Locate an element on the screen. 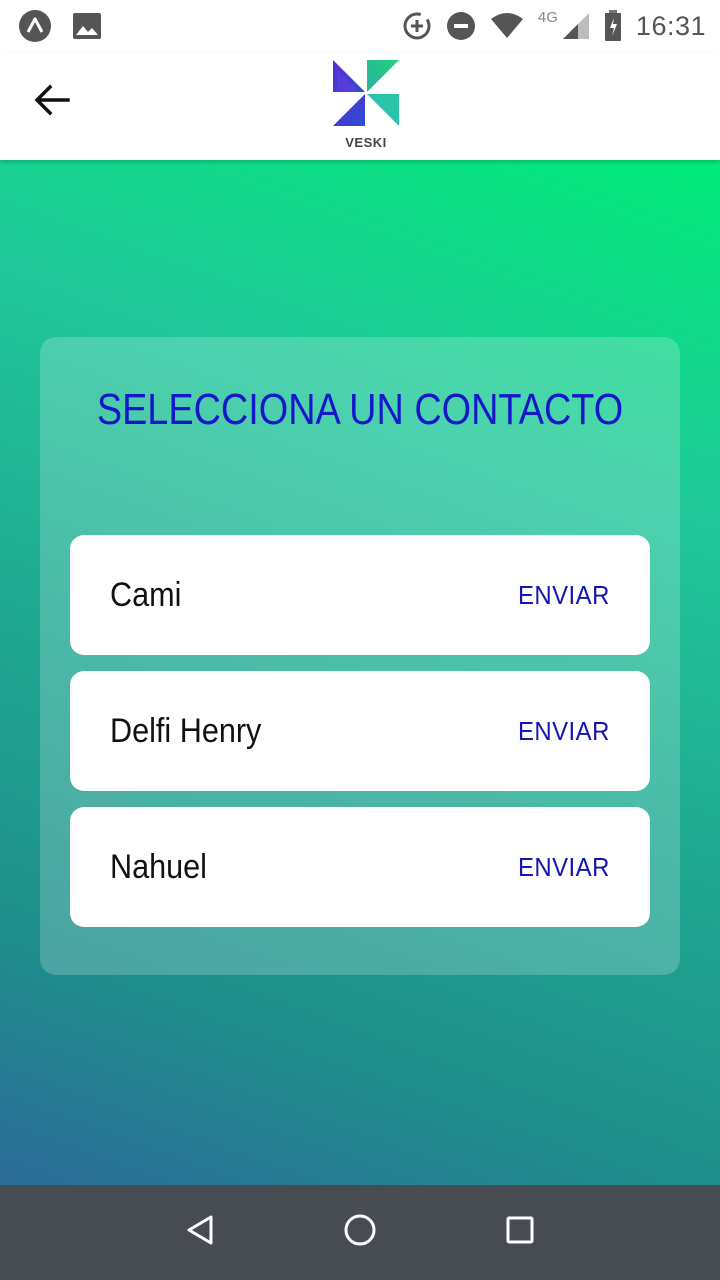  contact-item: Nahuel ENVIAR is located at coordinates (360, 867).